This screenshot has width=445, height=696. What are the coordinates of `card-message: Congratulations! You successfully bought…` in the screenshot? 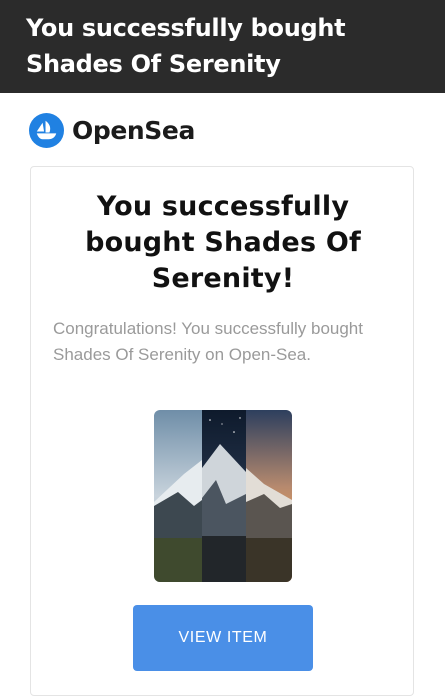 It's located at (208, 341).